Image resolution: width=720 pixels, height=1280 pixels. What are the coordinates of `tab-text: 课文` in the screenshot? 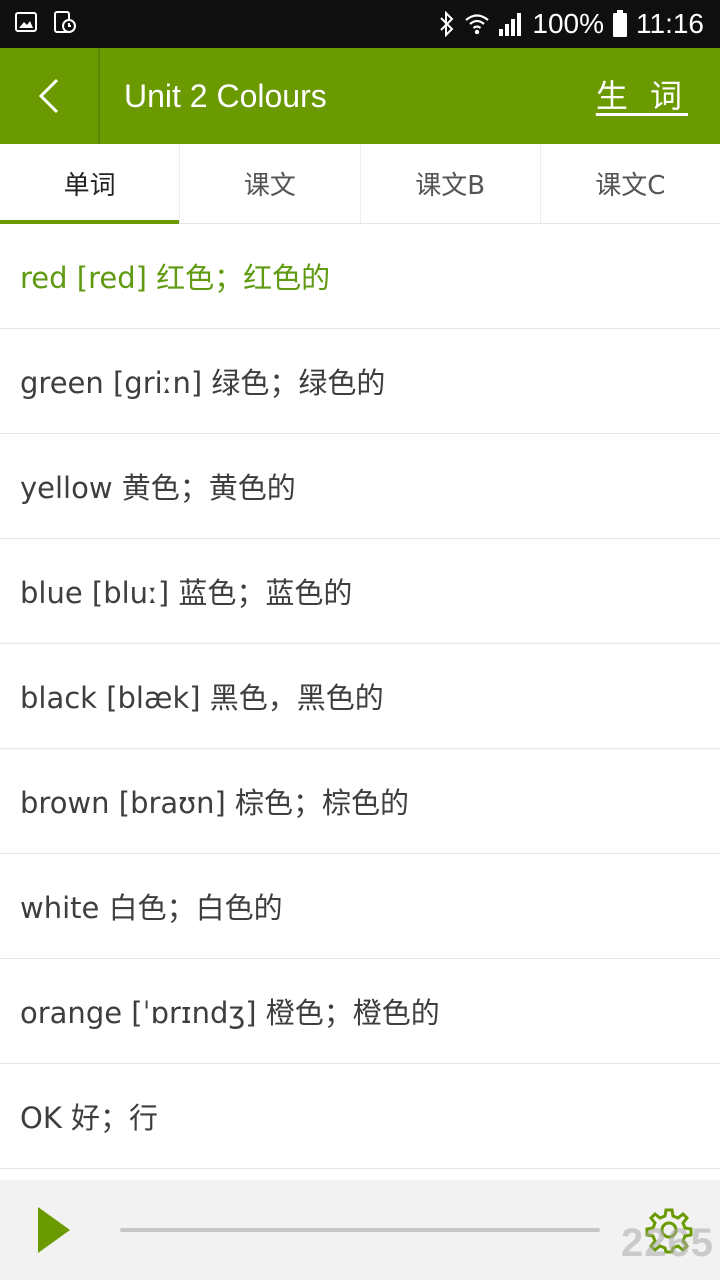 It's located at (270, 183).